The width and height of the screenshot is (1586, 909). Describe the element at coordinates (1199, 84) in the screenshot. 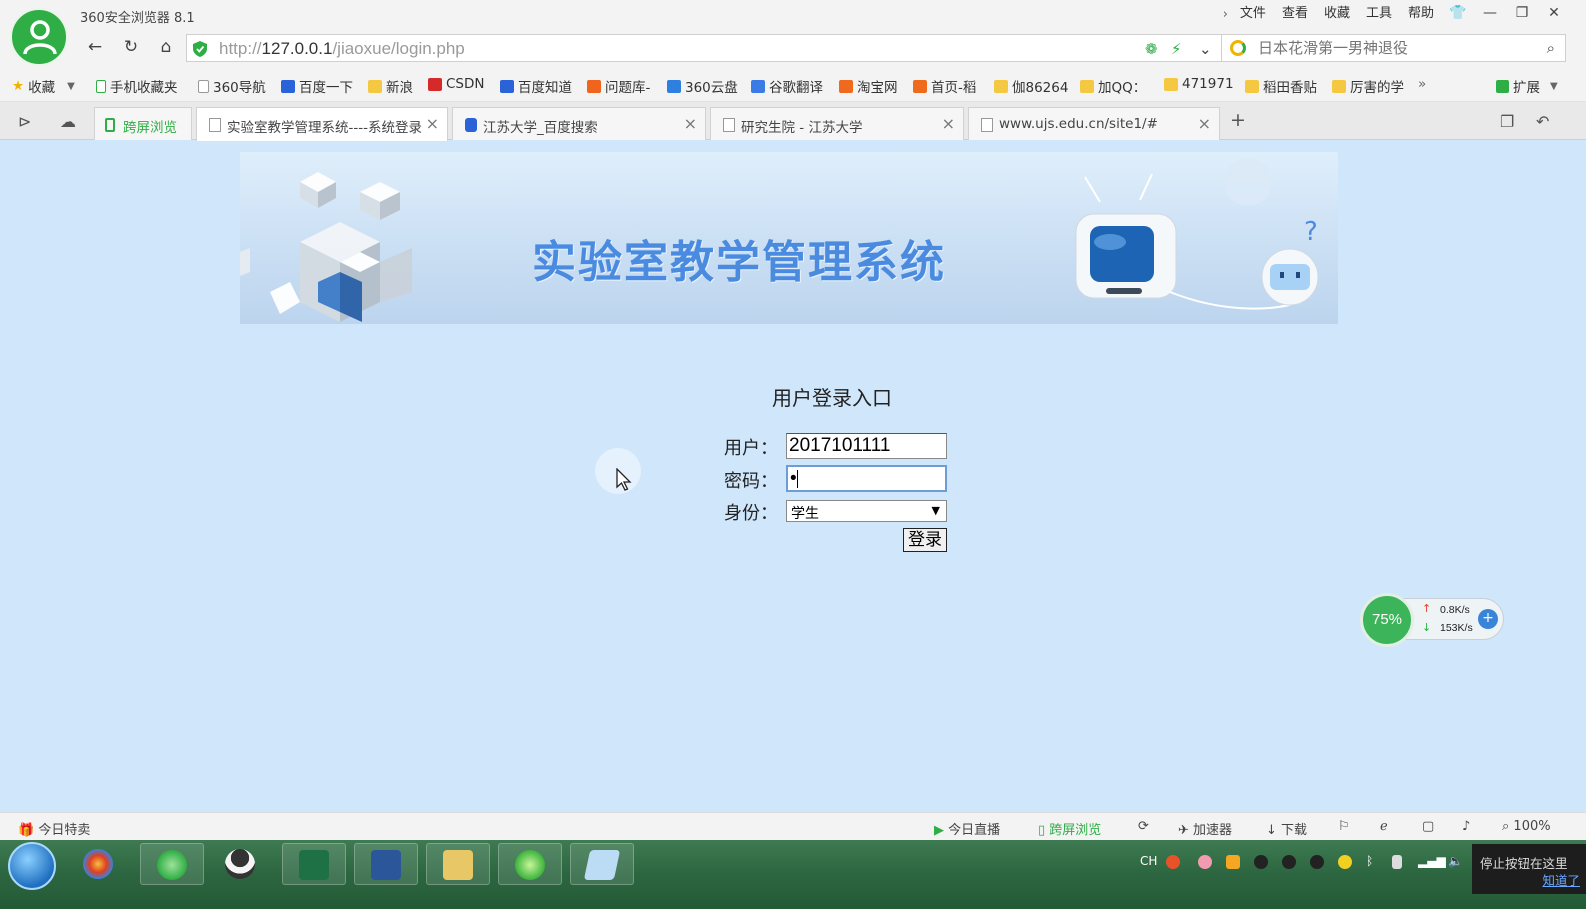

I see `bookmark-item: 471971` at that location.